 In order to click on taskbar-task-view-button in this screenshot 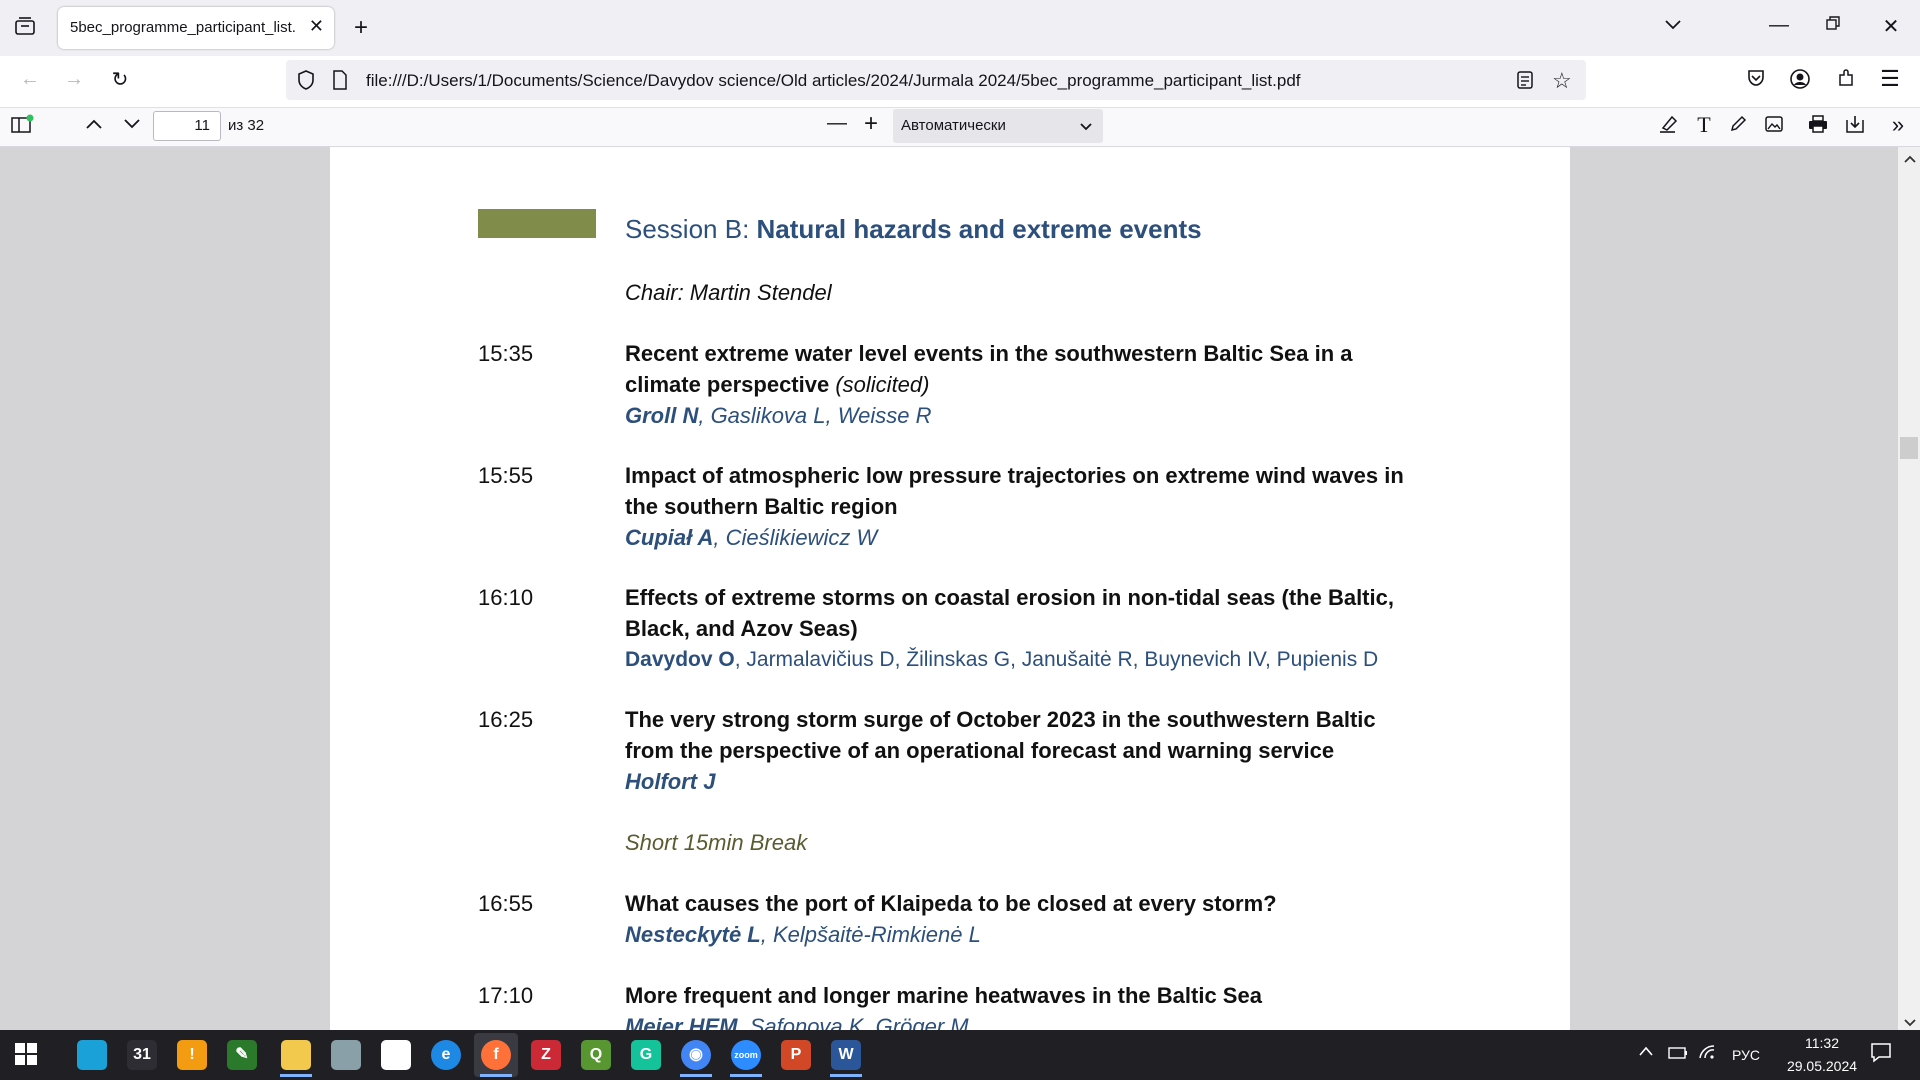, I will do `click(92, 1055)`.